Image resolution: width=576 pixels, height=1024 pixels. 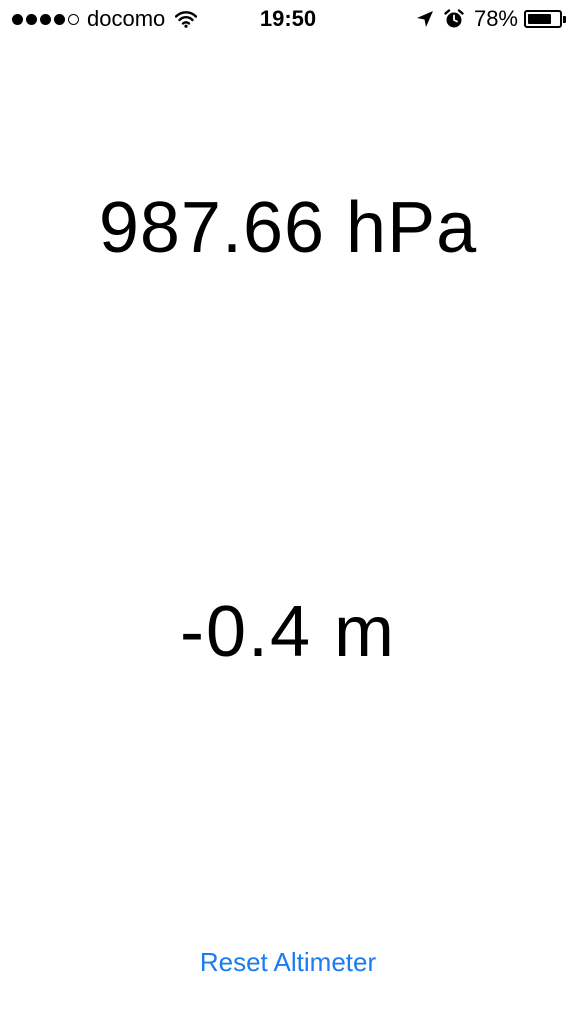 What do you see at coordinates (540, 19) in the screenshot?
I see `battery-fill` at bounding box center [540, 19].